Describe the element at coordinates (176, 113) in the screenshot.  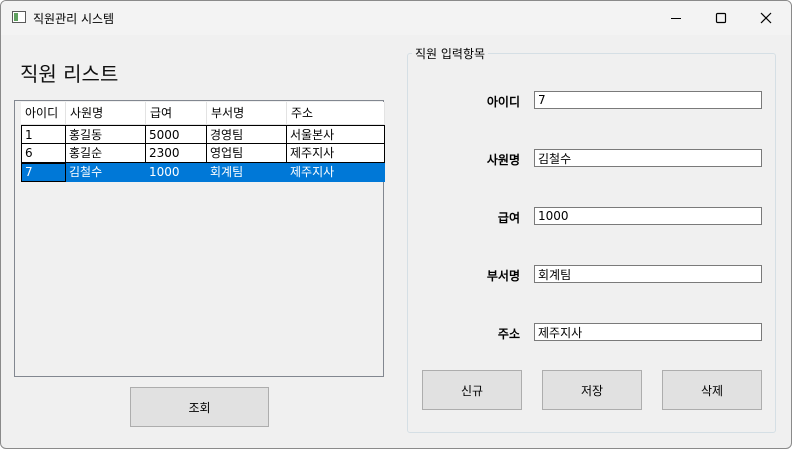
I see `column-header-salary: 급여` at that location.